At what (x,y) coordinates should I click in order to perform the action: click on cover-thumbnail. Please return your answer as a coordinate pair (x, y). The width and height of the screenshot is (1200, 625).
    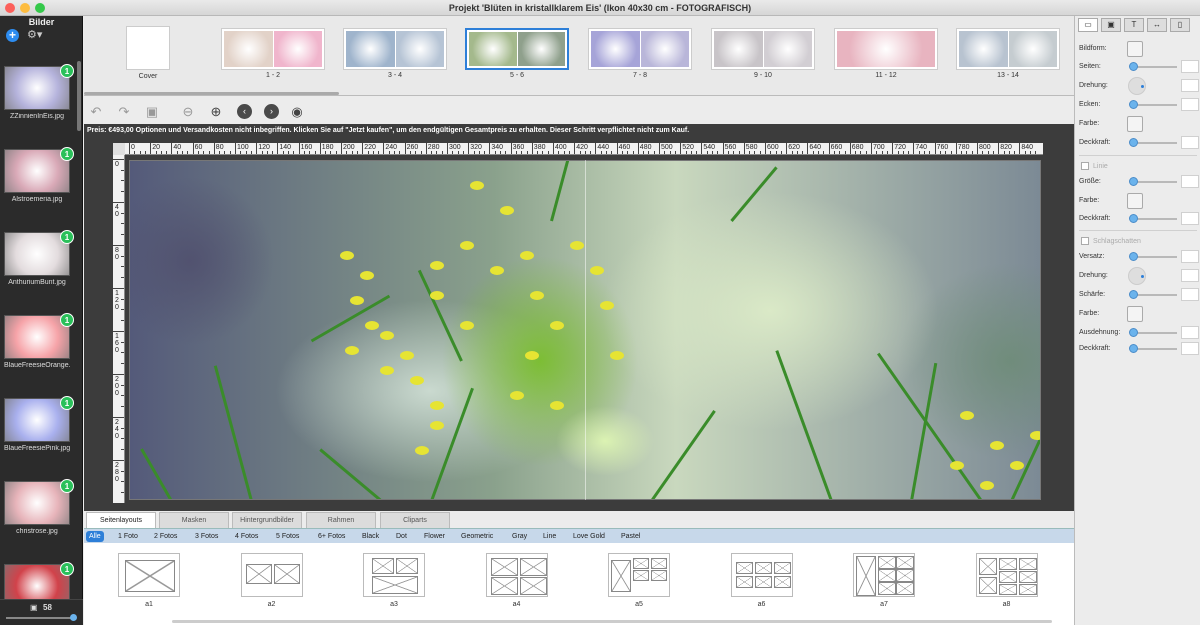
    Looking at the image, I should click on (148, 48).